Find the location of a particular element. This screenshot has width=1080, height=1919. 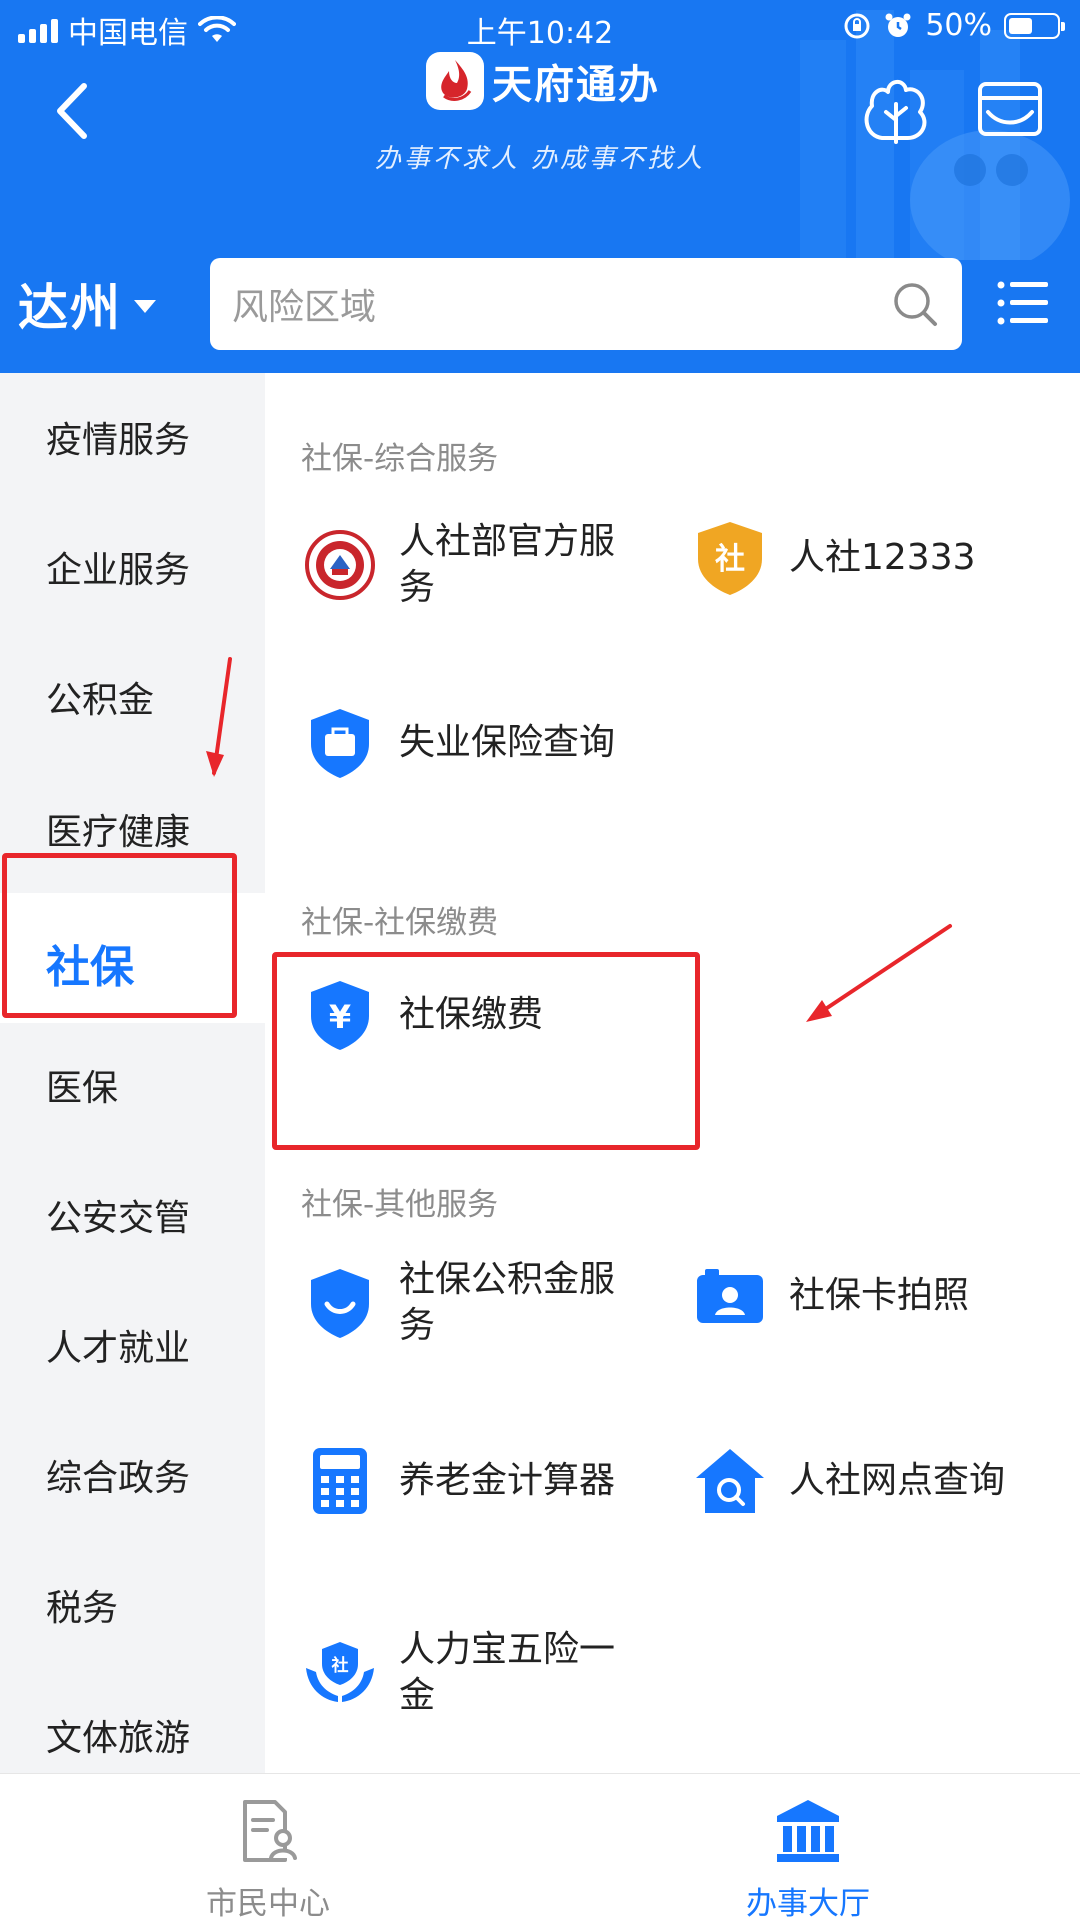

sidebar-item-medical-health: 医疗健康 is located at coordinates (132, 828).